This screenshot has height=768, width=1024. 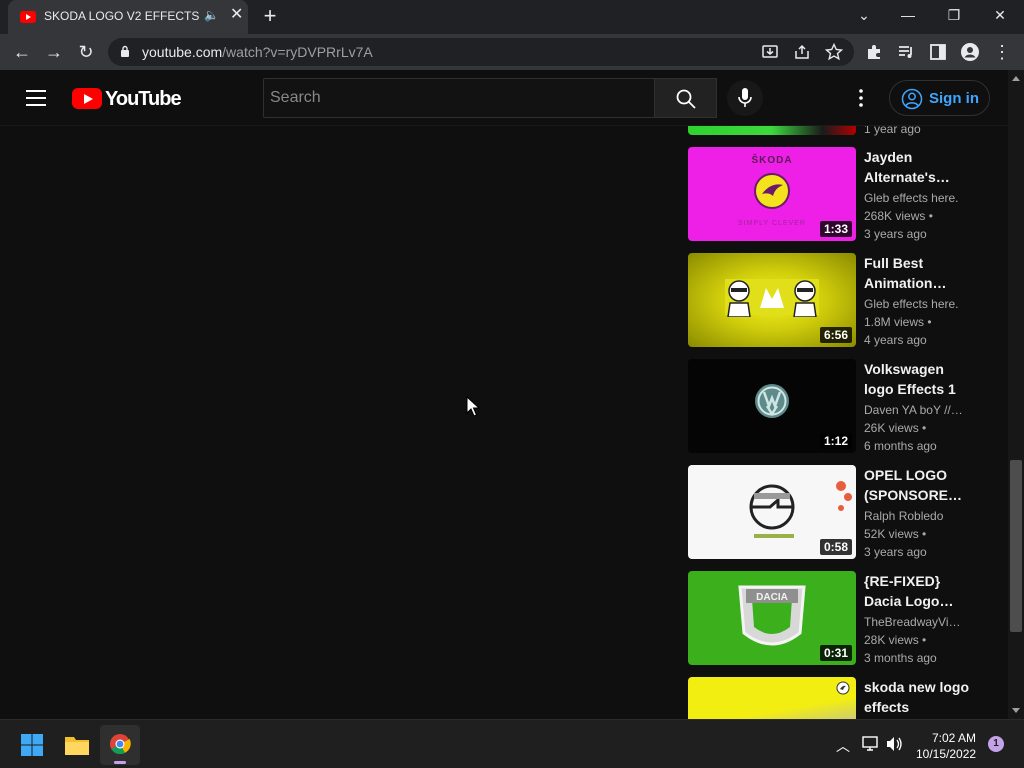 What do you see at coordinates (861, 98) in the screenshot?
I see `more-options-icon` at bounding box center [861, 98].